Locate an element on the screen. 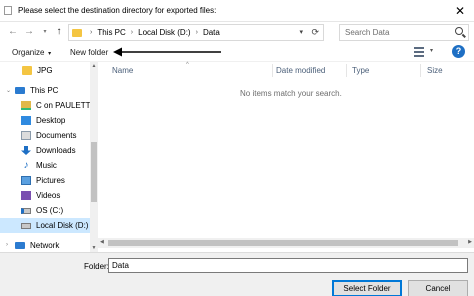  command-bar: Organize ▾ New folder ▾ ? is located at coordinates (237, 52).